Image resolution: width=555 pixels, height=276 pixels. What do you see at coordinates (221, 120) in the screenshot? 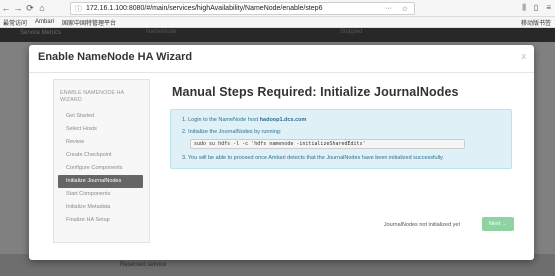
I see `step1-text: 1. Login to the NameNode host` at bounding box center [221, 120].